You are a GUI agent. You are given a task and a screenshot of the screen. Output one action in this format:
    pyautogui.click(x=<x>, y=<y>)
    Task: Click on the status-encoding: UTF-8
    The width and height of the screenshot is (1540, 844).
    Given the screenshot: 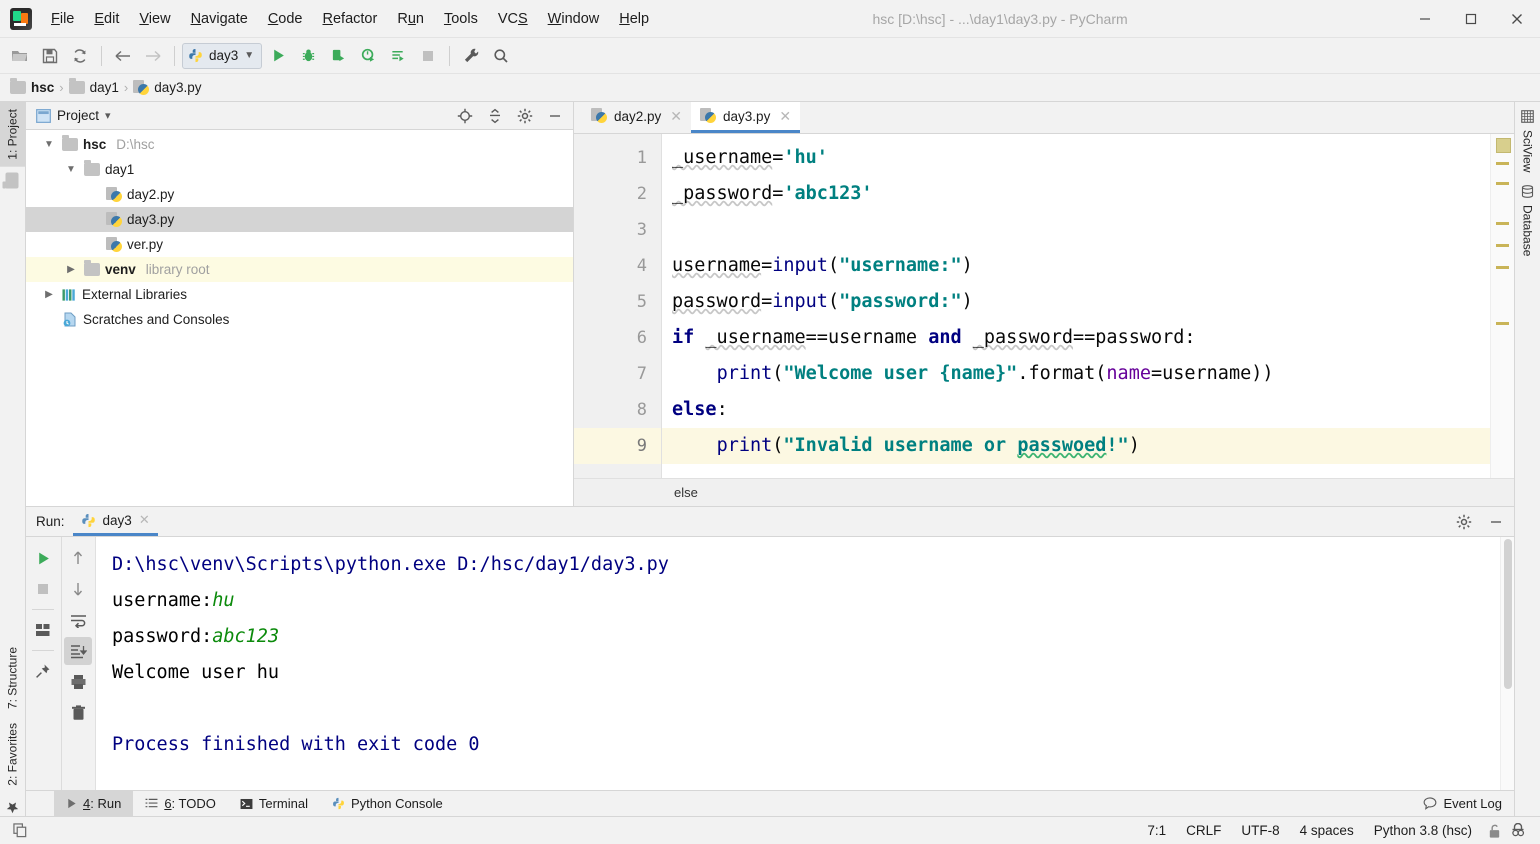 What is the action you would take?
    pyautogui.click(x=1260, y=830)
    